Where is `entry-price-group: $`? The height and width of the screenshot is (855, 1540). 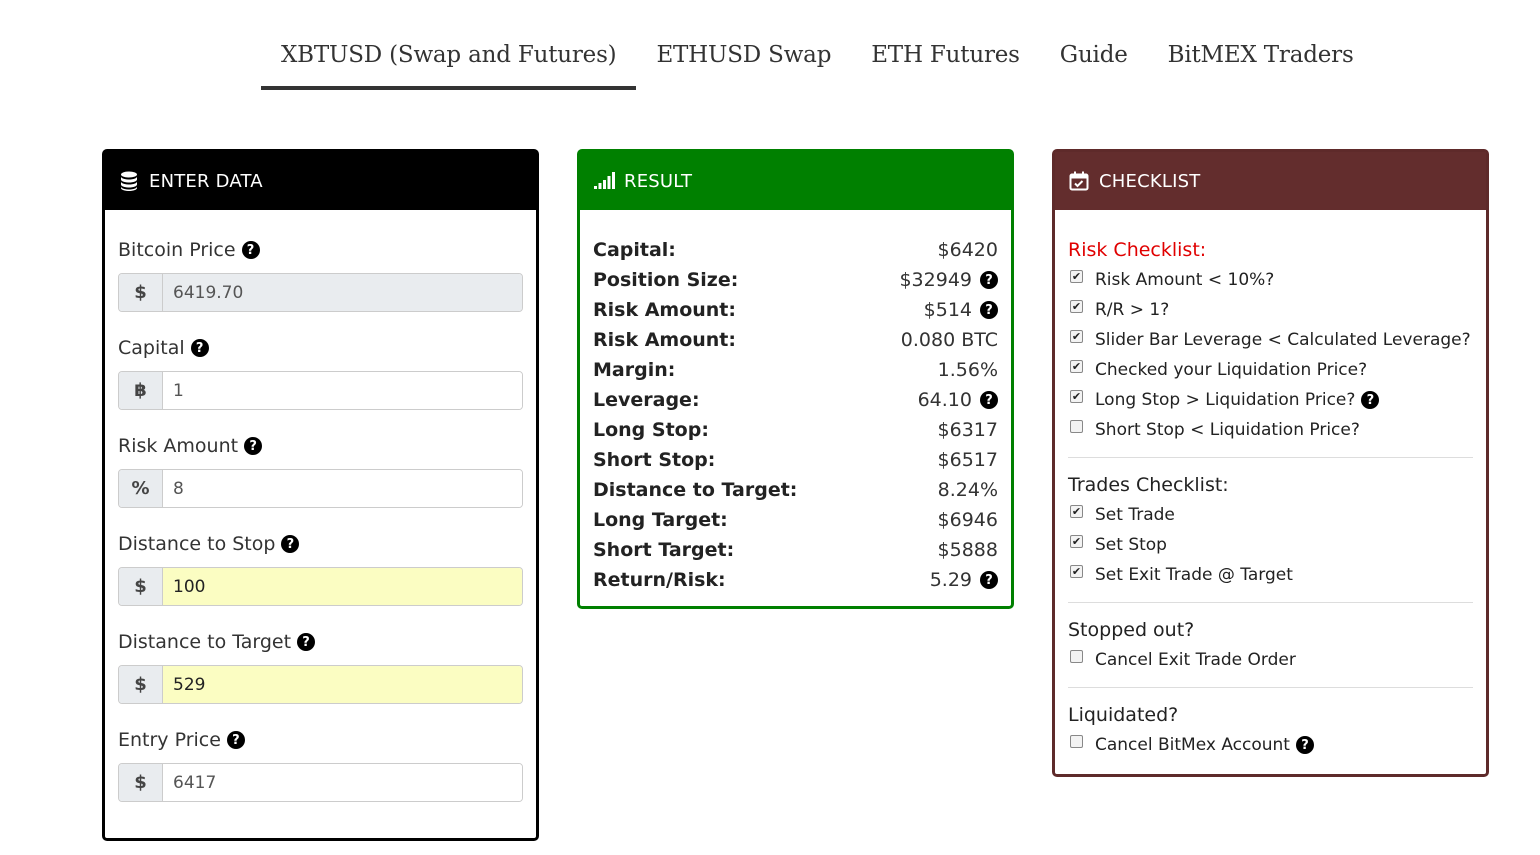 entry-price-group: $ is located at coordinates (320, 782).